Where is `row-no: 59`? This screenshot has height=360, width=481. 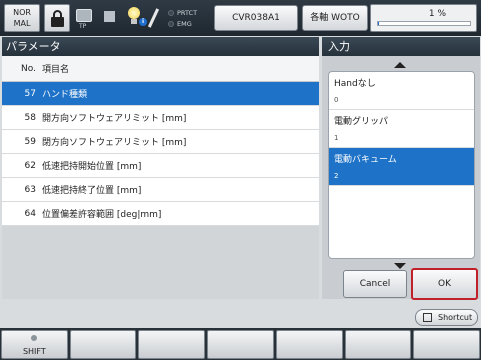 row-no: 59 is located at coordinates (30, 141).